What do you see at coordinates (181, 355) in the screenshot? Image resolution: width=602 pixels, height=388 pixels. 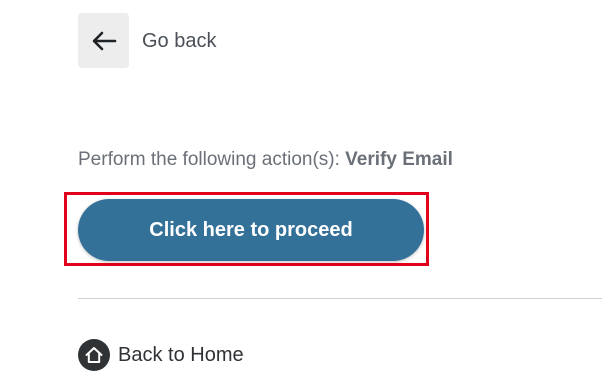 I see `back-to-home-label: Back to Home` at bounding box center [181, 355].